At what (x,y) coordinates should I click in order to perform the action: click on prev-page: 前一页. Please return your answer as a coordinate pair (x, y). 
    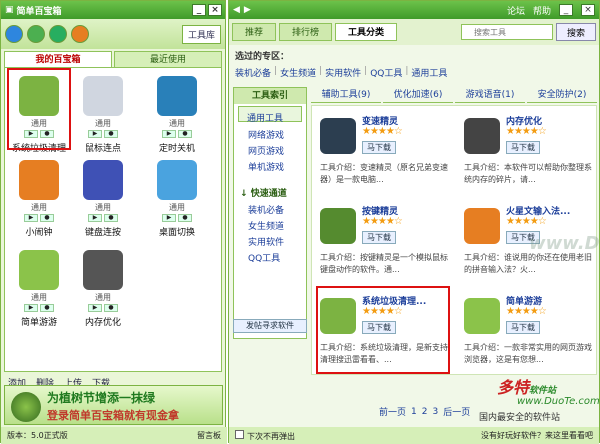
    Looking at the image, I should click on (392, 411).